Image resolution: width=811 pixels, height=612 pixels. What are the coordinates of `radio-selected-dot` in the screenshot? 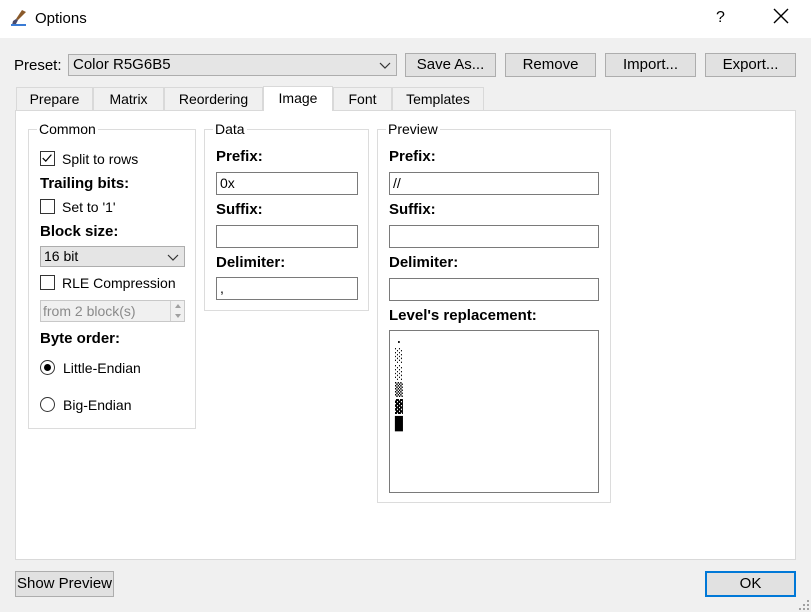 It's located at (47, 367).